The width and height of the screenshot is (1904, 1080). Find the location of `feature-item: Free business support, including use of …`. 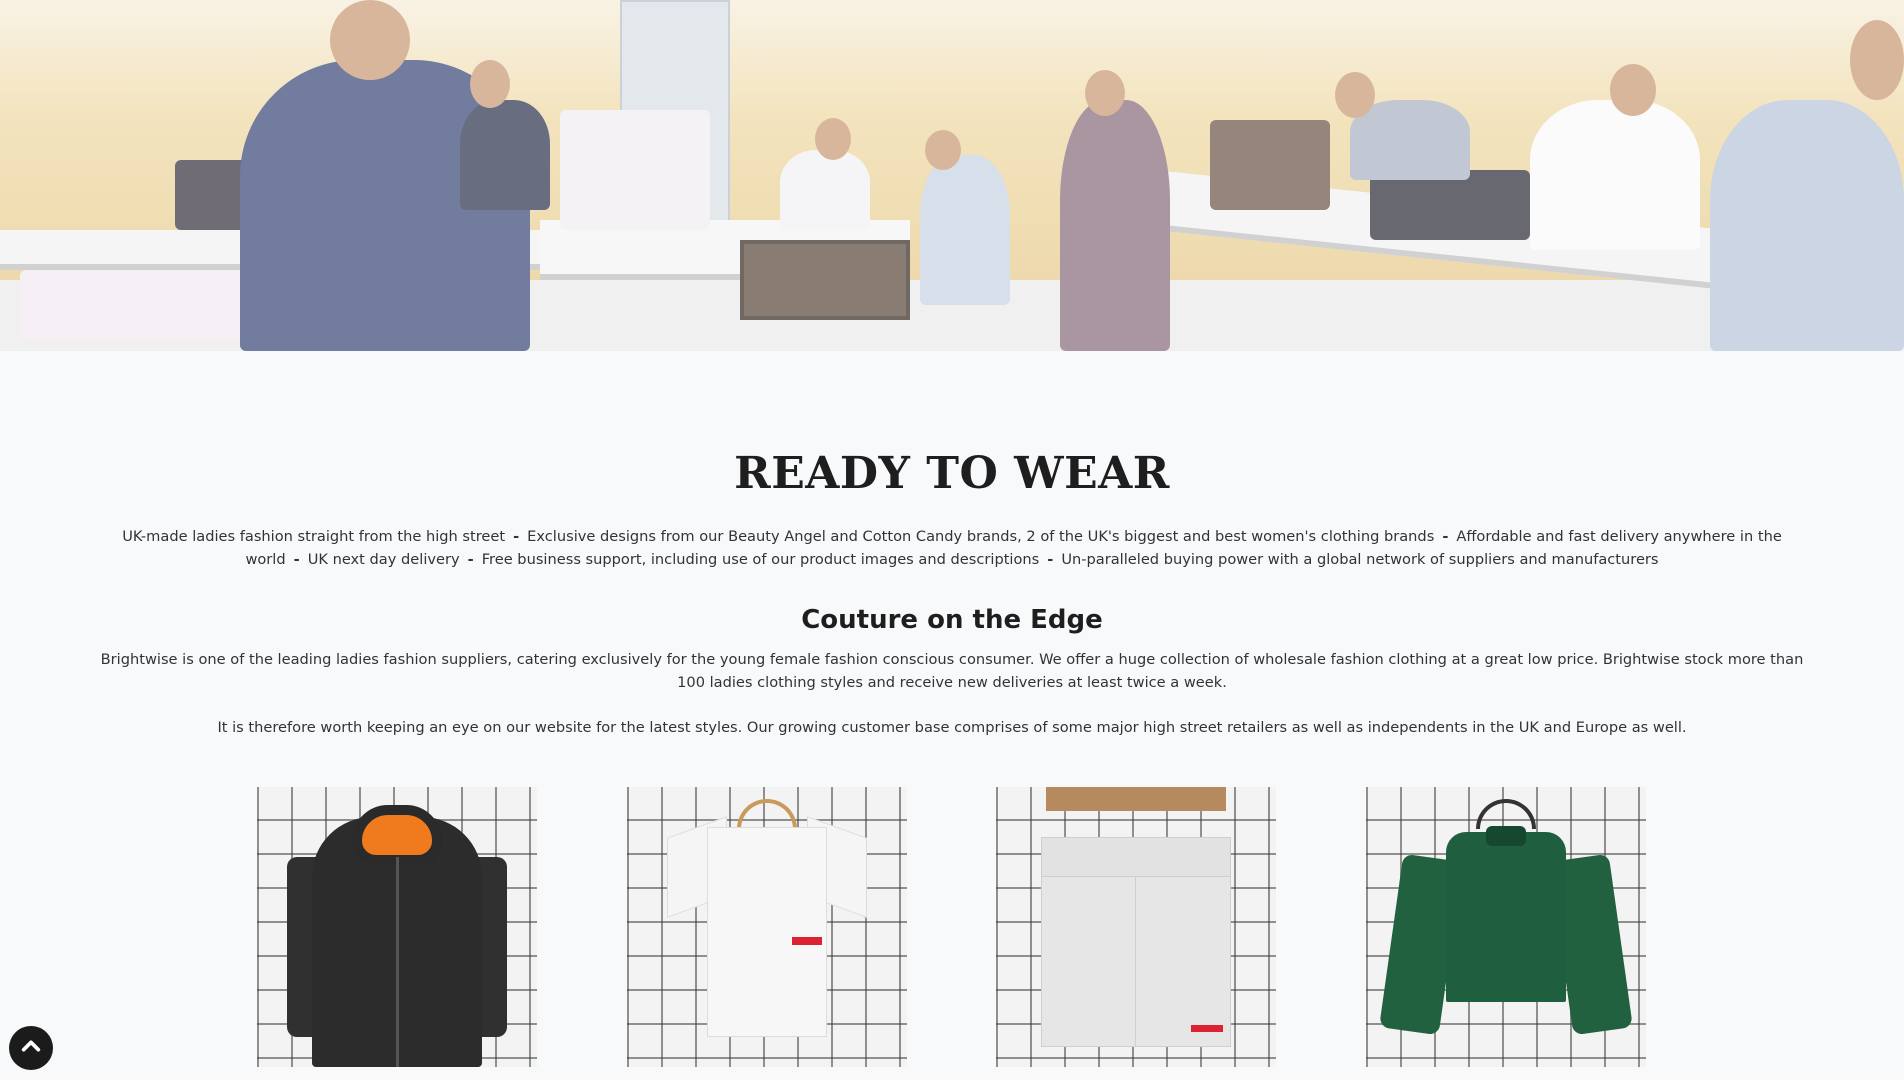

feature-item: Free business support, including use of … is located at coordinates (760, 559).